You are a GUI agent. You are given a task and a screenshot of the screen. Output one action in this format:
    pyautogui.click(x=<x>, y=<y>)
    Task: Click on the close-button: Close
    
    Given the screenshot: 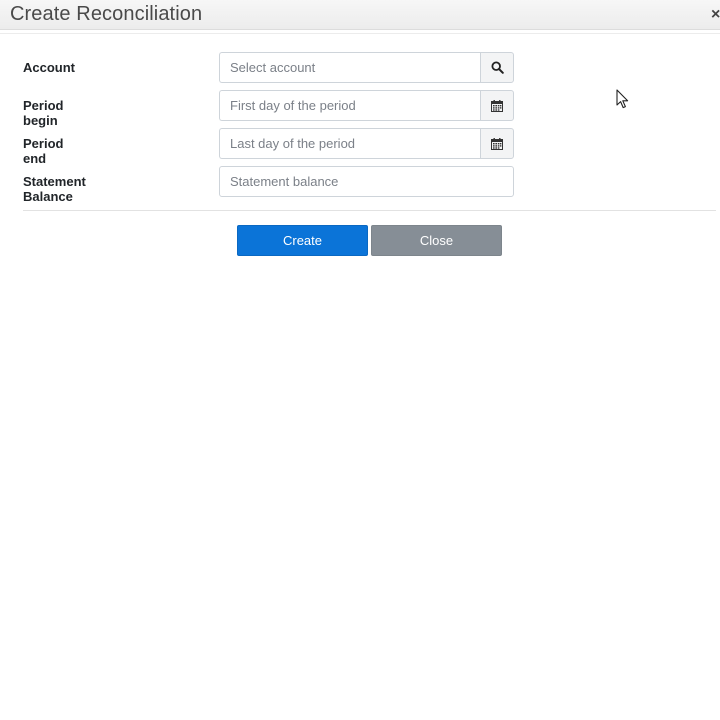 What is the action you would take?
    pyautogui.click(x=436, y=240)
    